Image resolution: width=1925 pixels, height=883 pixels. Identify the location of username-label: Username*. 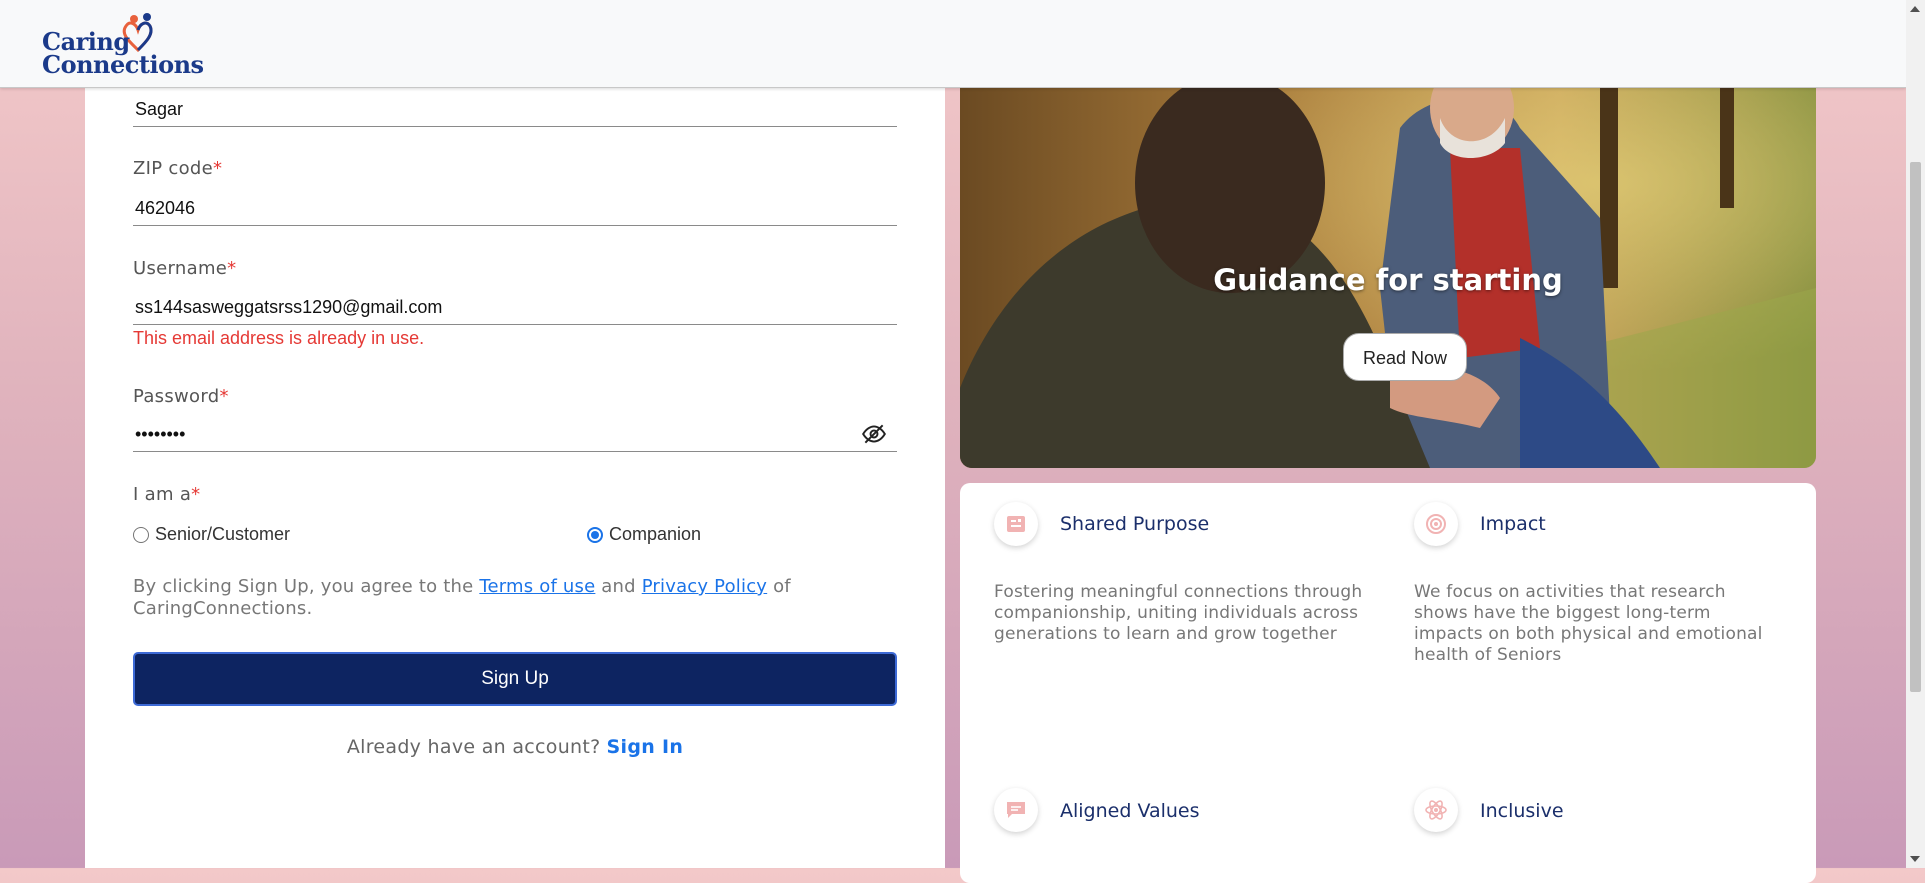
(184, 268).